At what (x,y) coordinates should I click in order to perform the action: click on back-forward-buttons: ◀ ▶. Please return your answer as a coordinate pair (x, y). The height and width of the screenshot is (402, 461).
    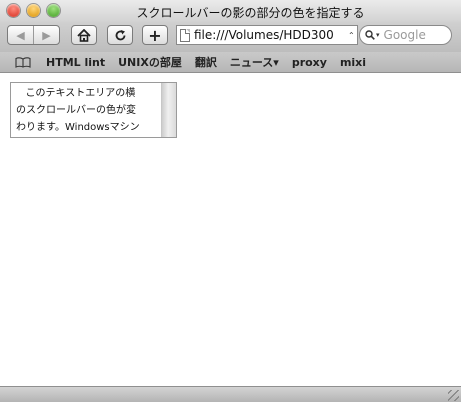
    Looking at the image, I should click on (33, 35).